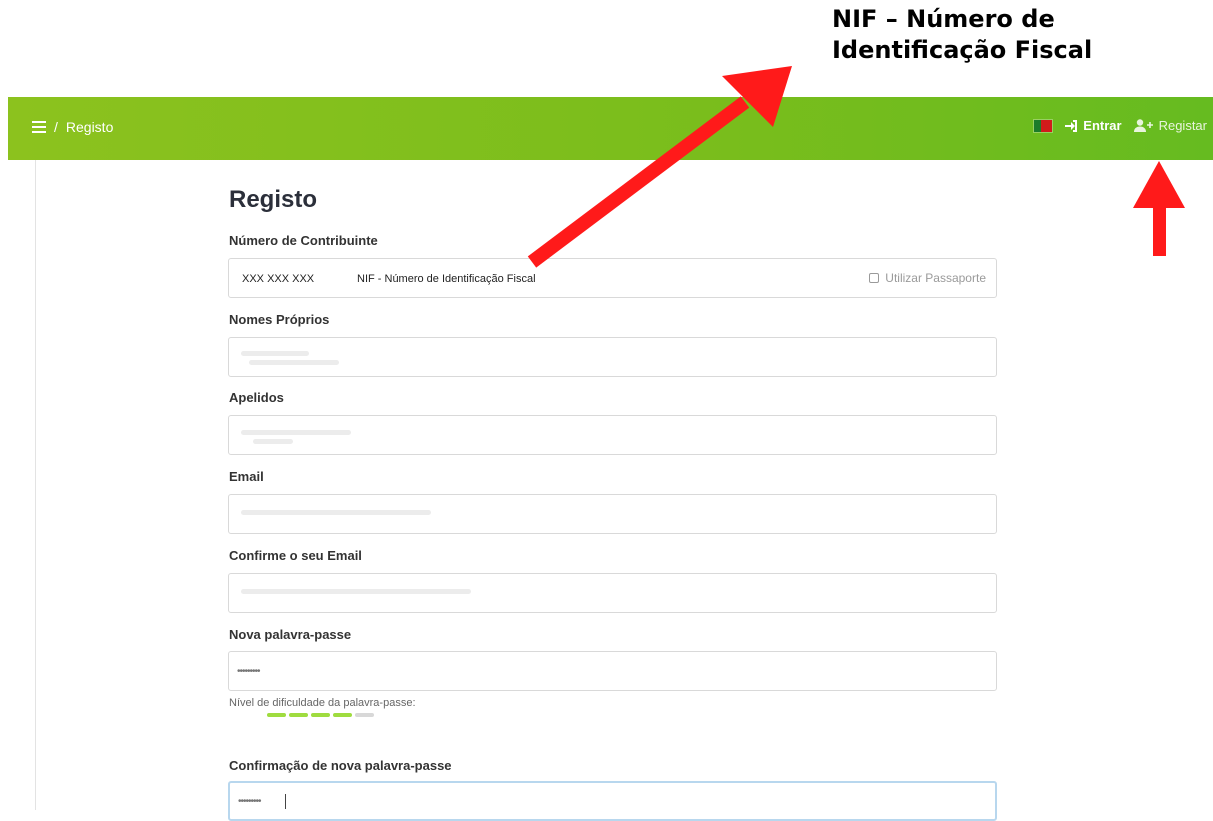 The width and height of the screenshot is (1213, 821). What do you see at coordinates (285, 801) in the screenshot?
I see `text-caret` at bounding box center [285, 801].